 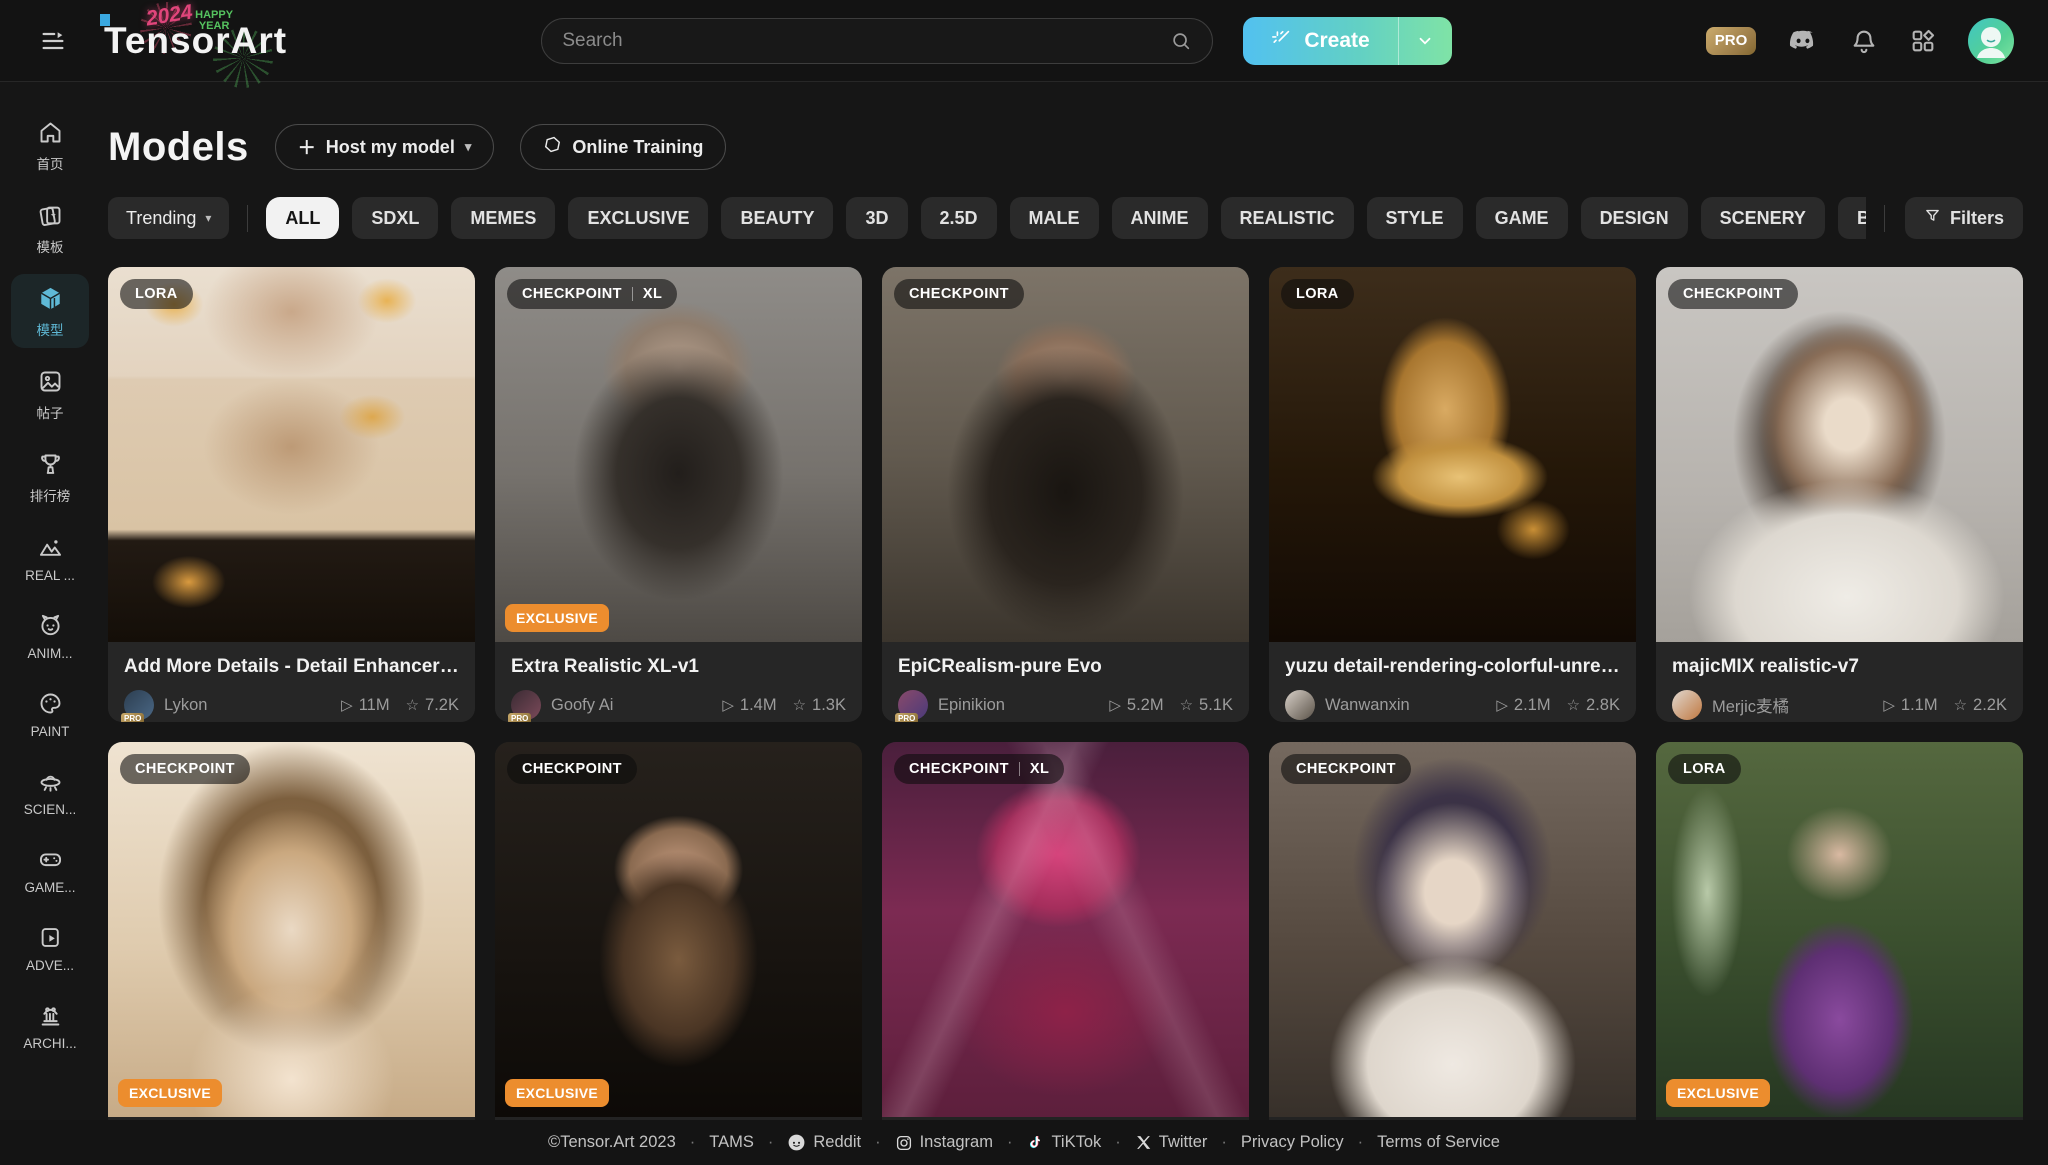 I want to click on author-name: Wanwanxin, so click(x=1406, y=705).